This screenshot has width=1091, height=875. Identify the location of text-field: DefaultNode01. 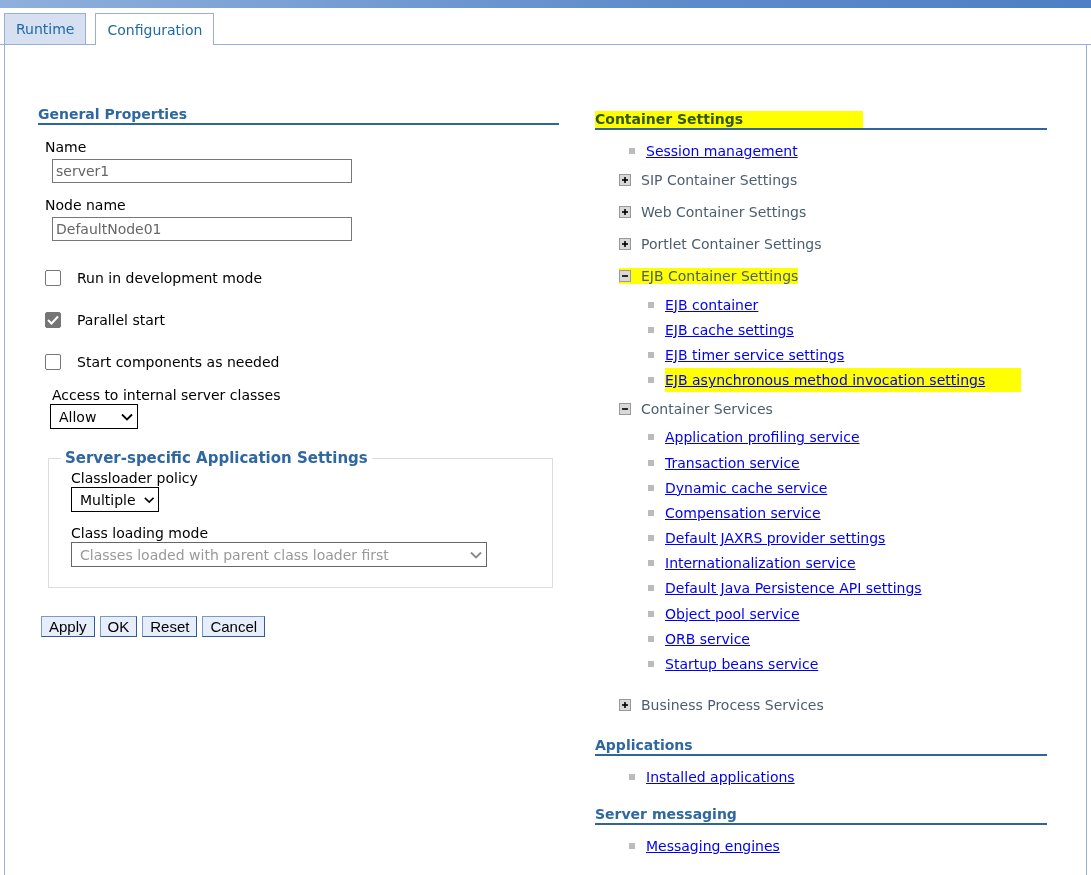
(202, 229).